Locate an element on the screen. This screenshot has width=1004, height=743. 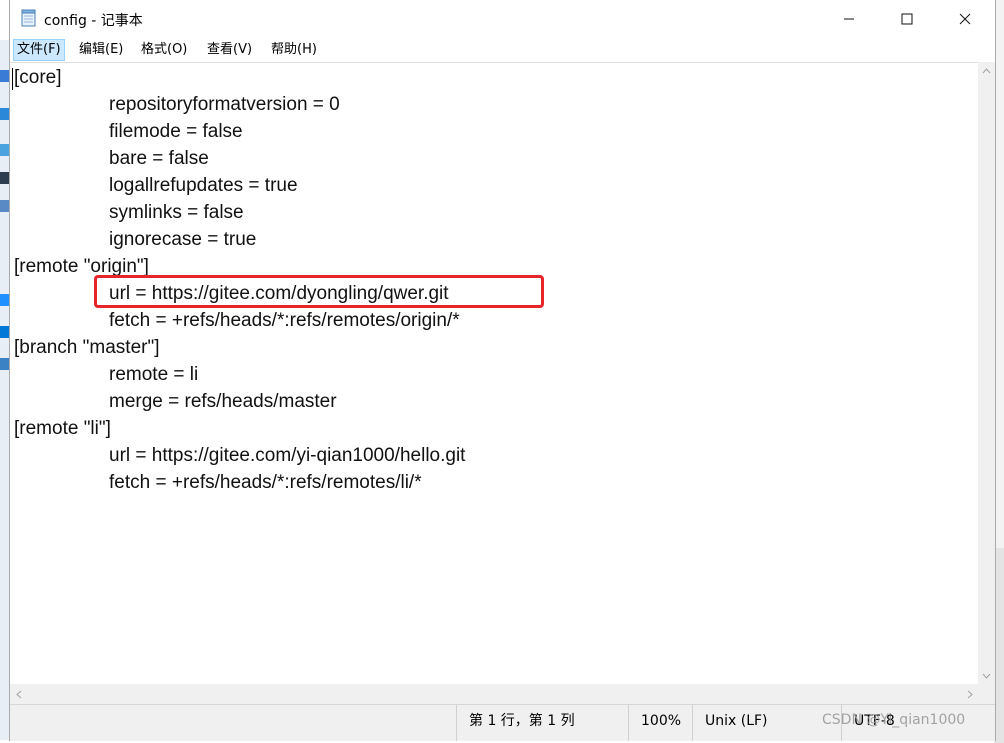
text-line: symlinks = false is located at coordinates (176, 212).